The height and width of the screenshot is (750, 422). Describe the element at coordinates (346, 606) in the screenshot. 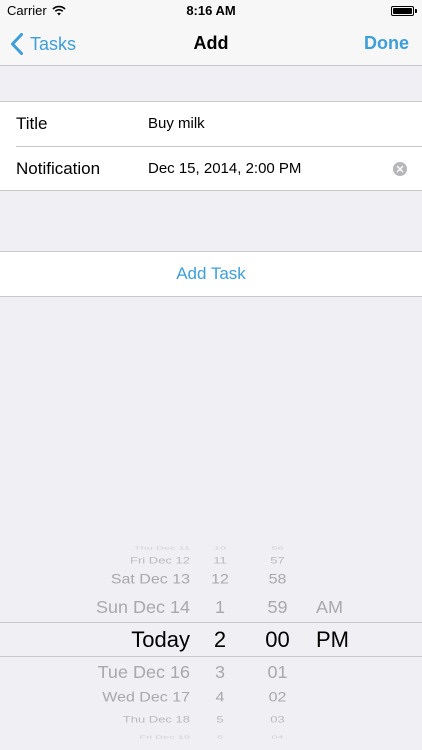

I see `picker-item: AM` at that location.